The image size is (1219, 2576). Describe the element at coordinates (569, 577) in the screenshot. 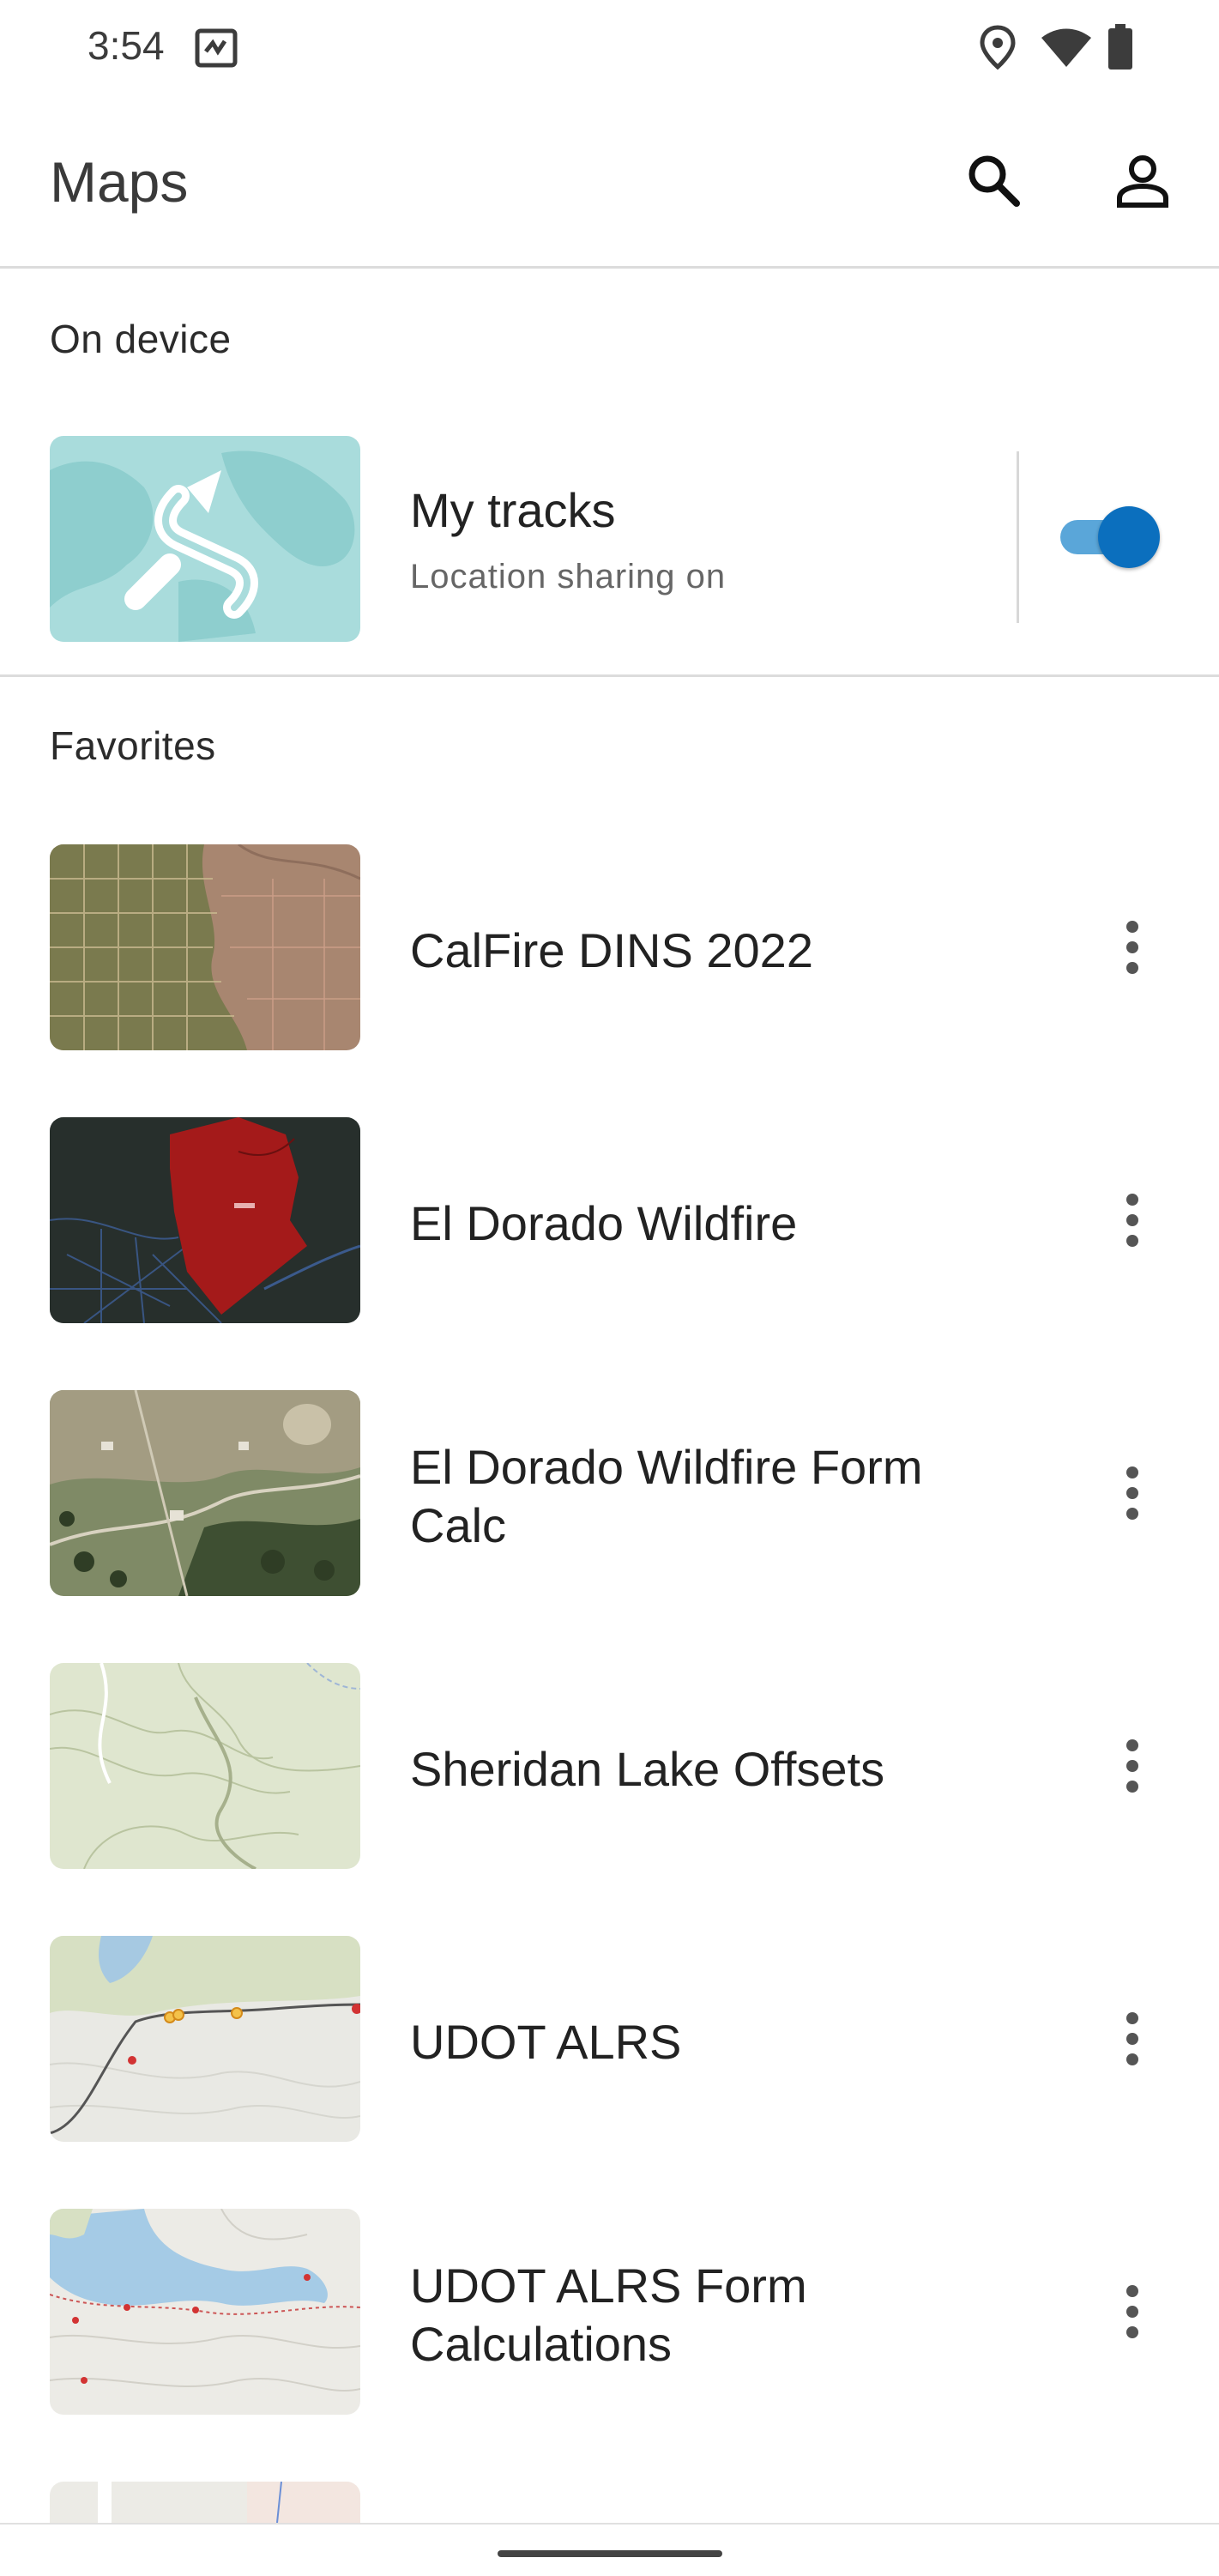

I see `my-tracks-subtitle: Location sharing on` at that location.